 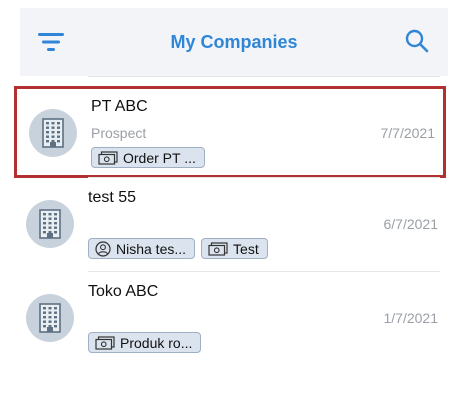 What do you see at coordinates (411, 318) in the screenshot?
I see `company-date: 1/7/2021` at bounding box center [411, 318].